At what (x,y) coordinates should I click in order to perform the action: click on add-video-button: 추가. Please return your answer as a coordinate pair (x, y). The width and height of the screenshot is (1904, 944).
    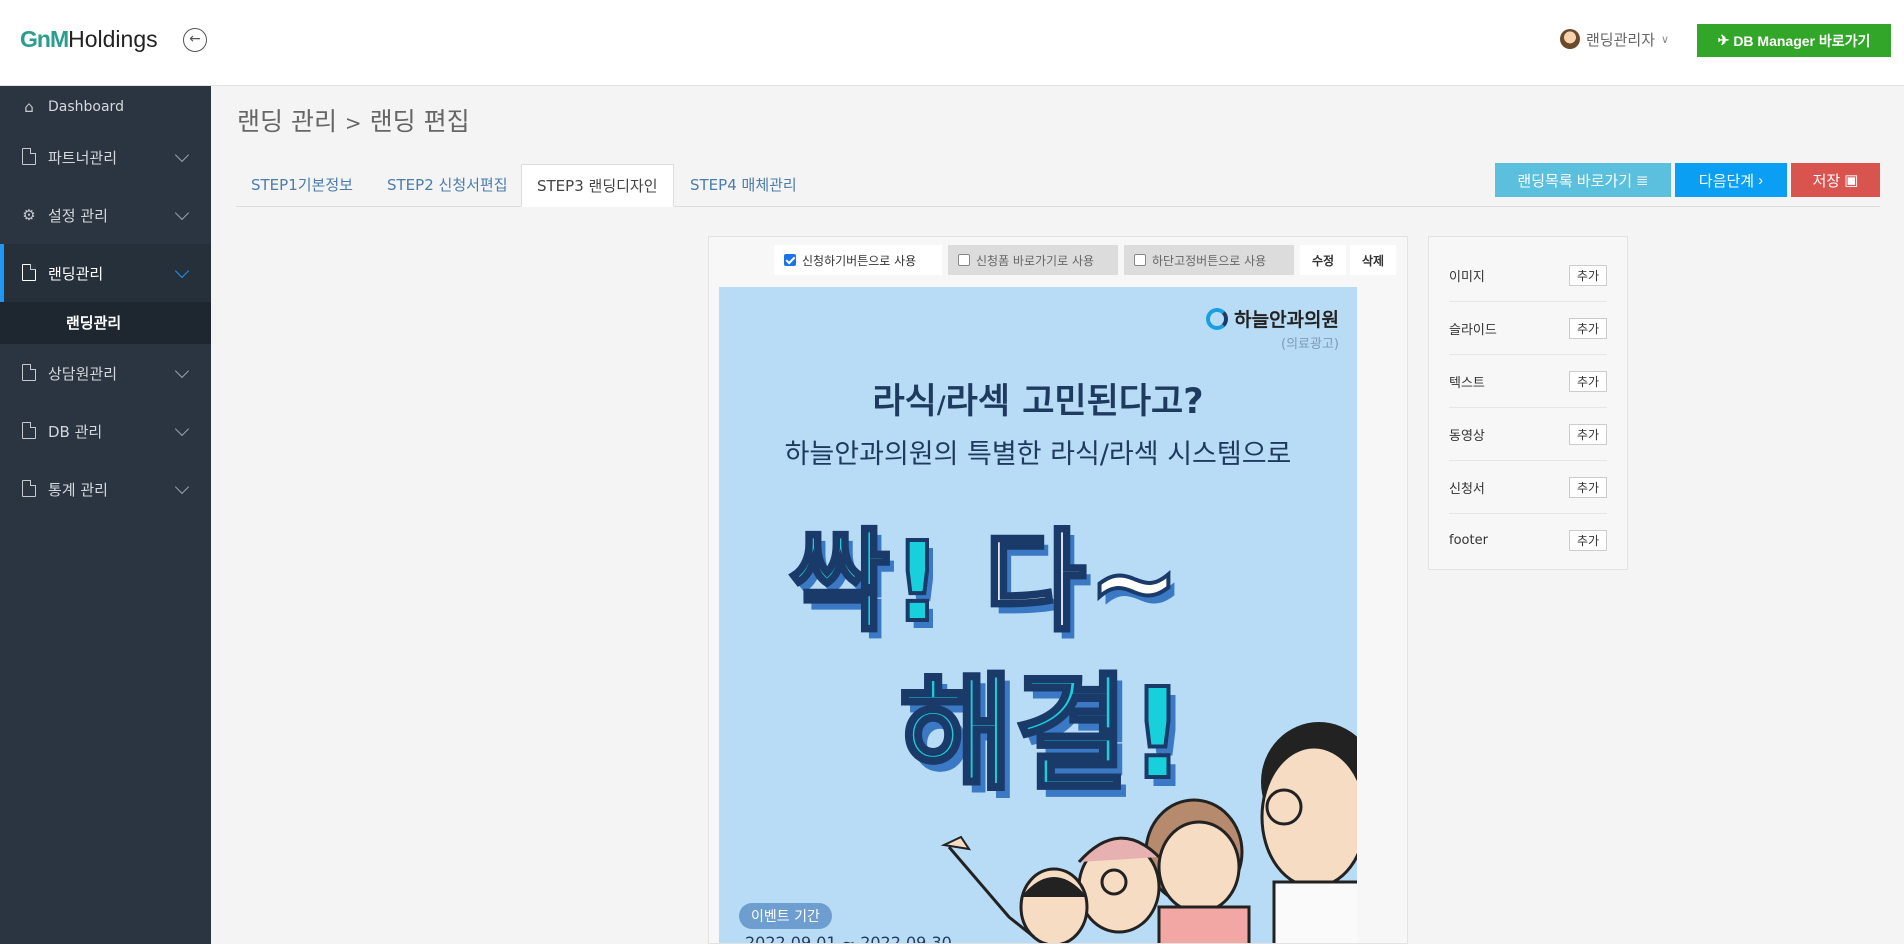
    Looking at the image, I should click on (1588, 434).